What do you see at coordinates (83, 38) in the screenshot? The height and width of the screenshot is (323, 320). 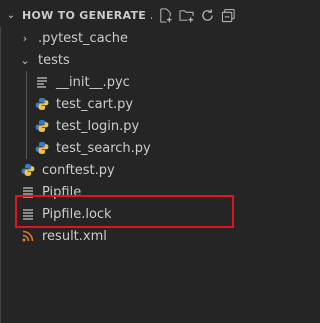 I see `tree-item-label: .pytest_cache` at bounding box center [83, 38].